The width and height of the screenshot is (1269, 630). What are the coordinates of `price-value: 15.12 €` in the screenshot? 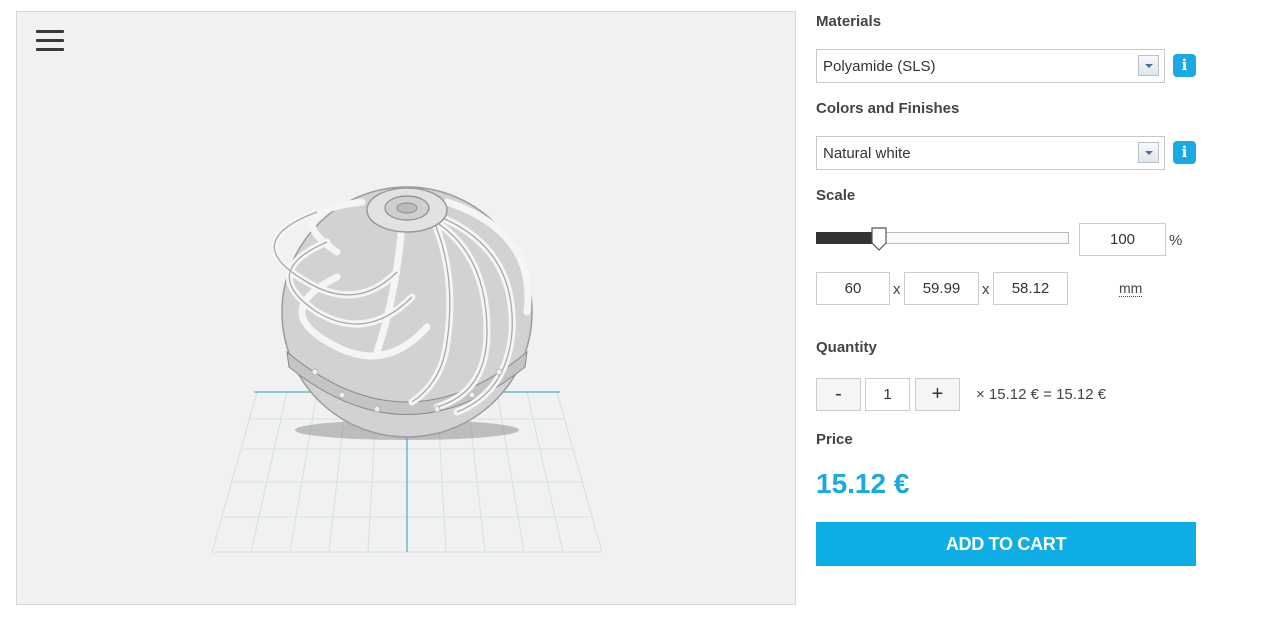 It's located at (863, 483).